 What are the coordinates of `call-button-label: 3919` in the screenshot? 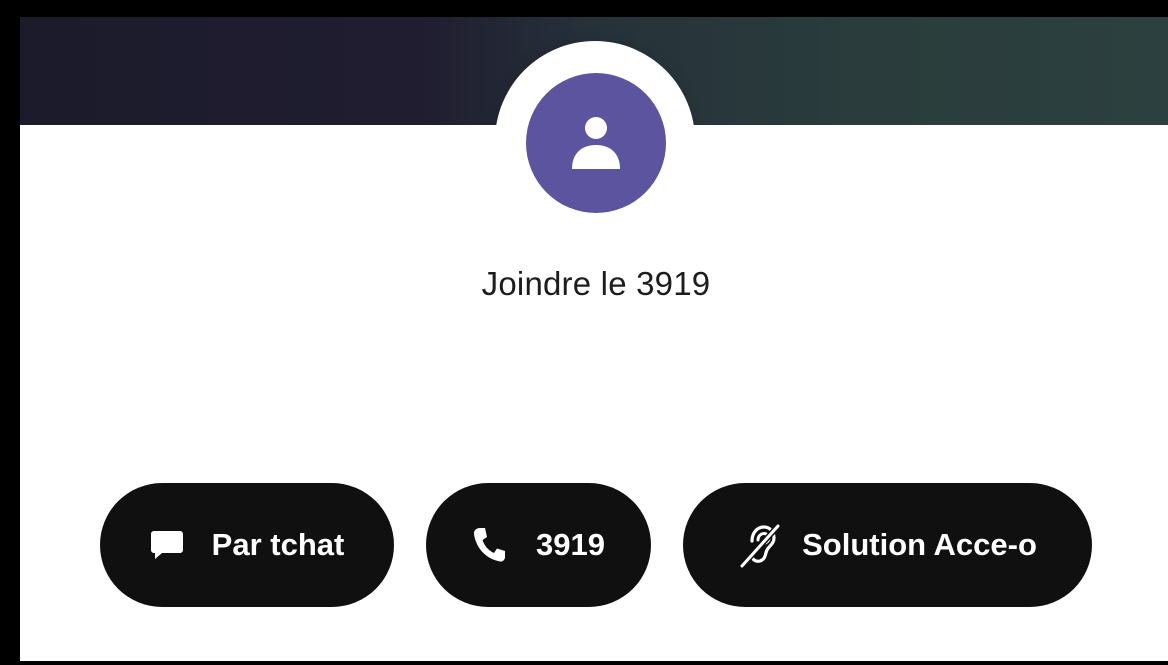 It's located at (570, 544).